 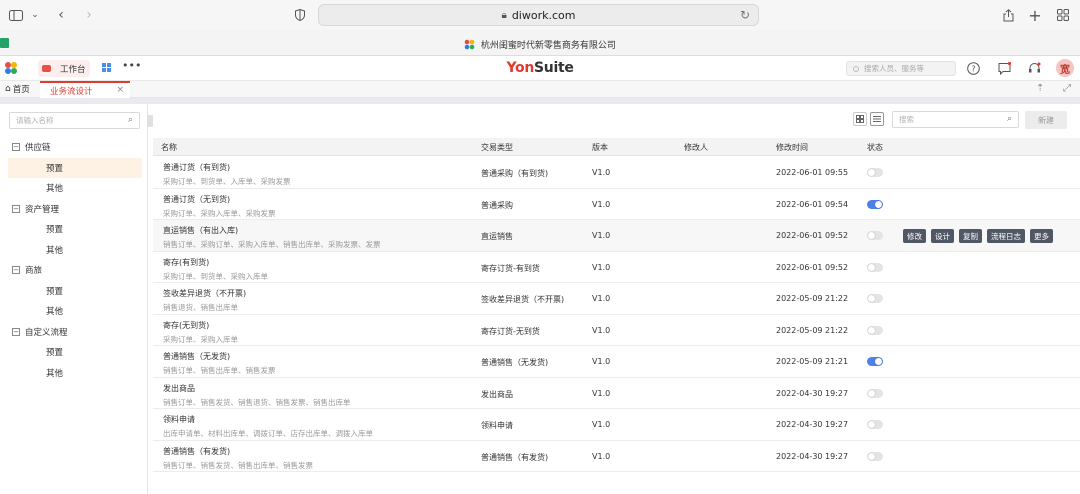 What do you see at coordinates (257, 395) in the screenshot?
I see `row-name-cell: 发出商品 销售订单、销售发货、销售退货、销售发票、销售出库单` at bounding box center [257, 395].